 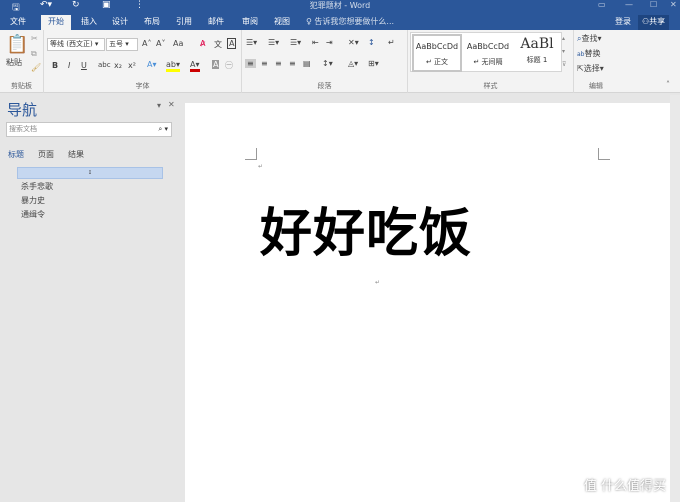 I want to click on nav-heading-item: 通缉令, so click(x=33, y=214).